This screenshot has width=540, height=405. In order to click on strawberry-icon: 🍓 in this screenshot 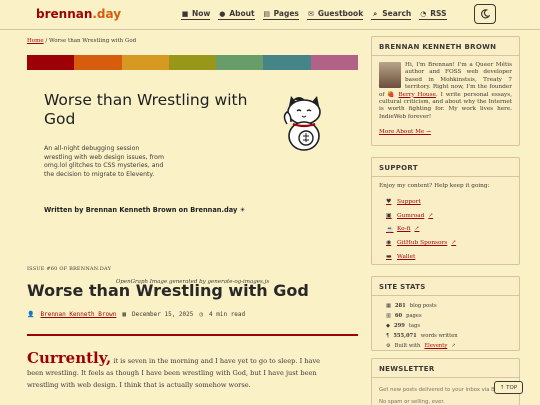, I will do `click(391, 94)`.